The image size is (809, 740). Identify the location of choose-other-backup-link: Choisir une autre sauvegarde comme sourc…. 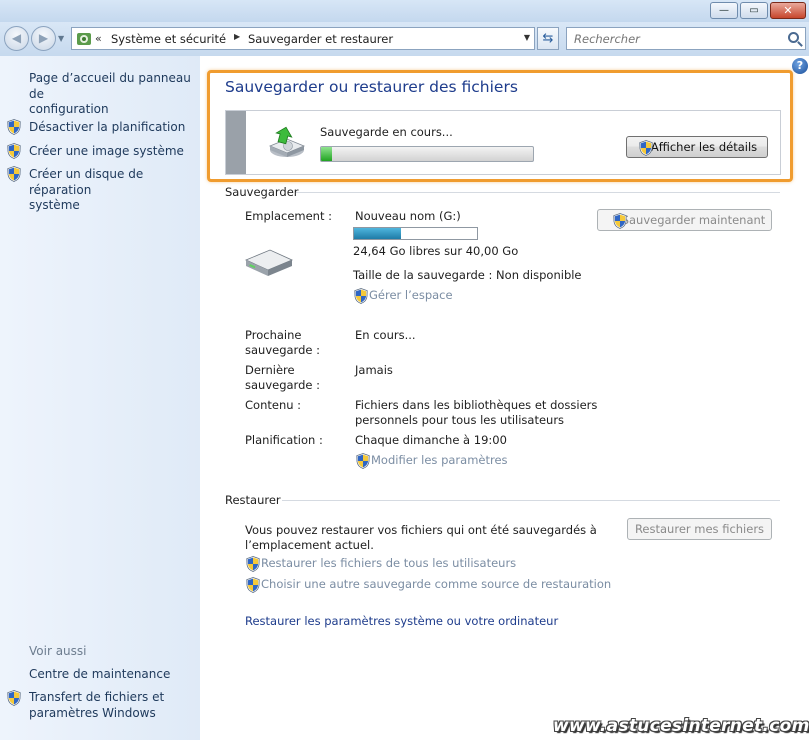
(436, 584).